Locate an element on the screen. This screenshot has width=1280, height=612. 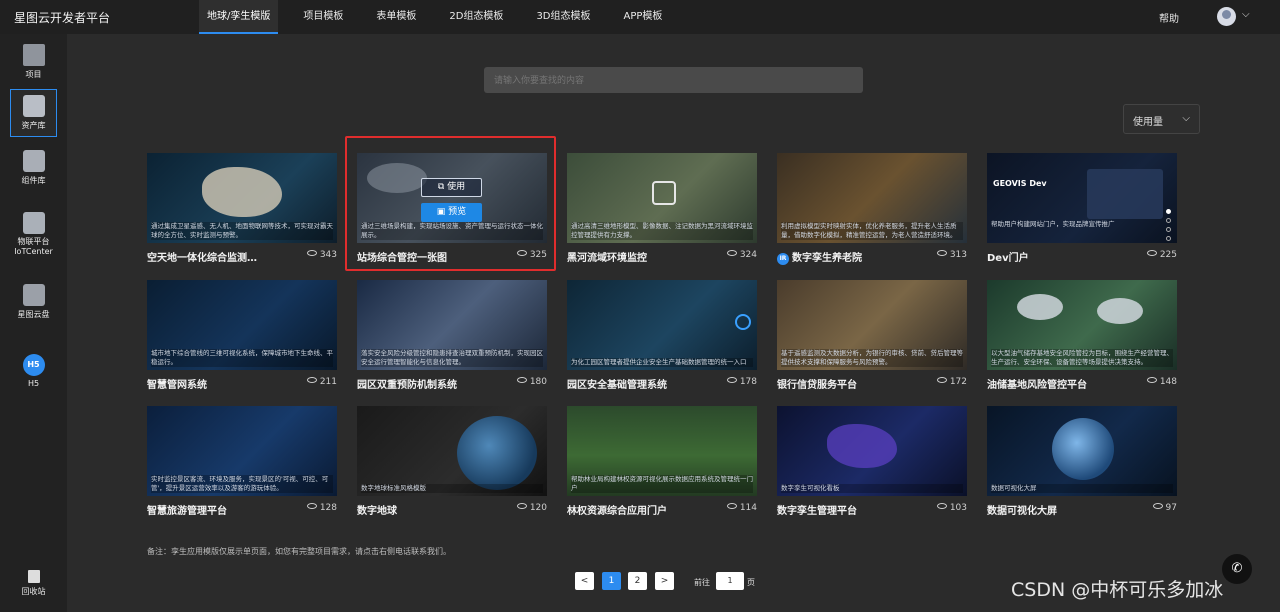
template-description: 通过高清三维地形模型、影像数据、注记数据为黑河流域环境监控管理提供有力支撑。 is located at coordinates (662, 231).